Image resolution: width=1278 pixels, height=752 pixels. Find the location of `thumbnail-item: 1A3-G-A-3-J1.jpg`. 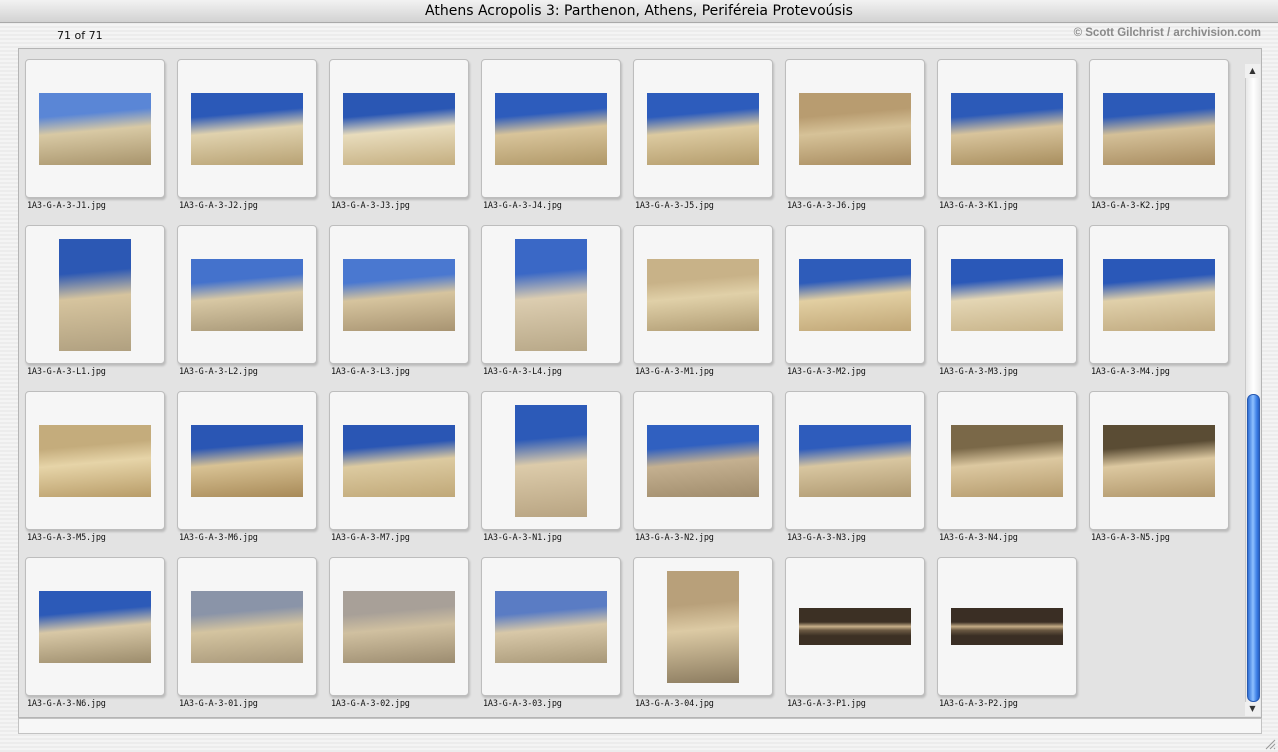

thumbnail-item: 1A3-G-A-3-J1.jpg is located at coordinates (95, 139).